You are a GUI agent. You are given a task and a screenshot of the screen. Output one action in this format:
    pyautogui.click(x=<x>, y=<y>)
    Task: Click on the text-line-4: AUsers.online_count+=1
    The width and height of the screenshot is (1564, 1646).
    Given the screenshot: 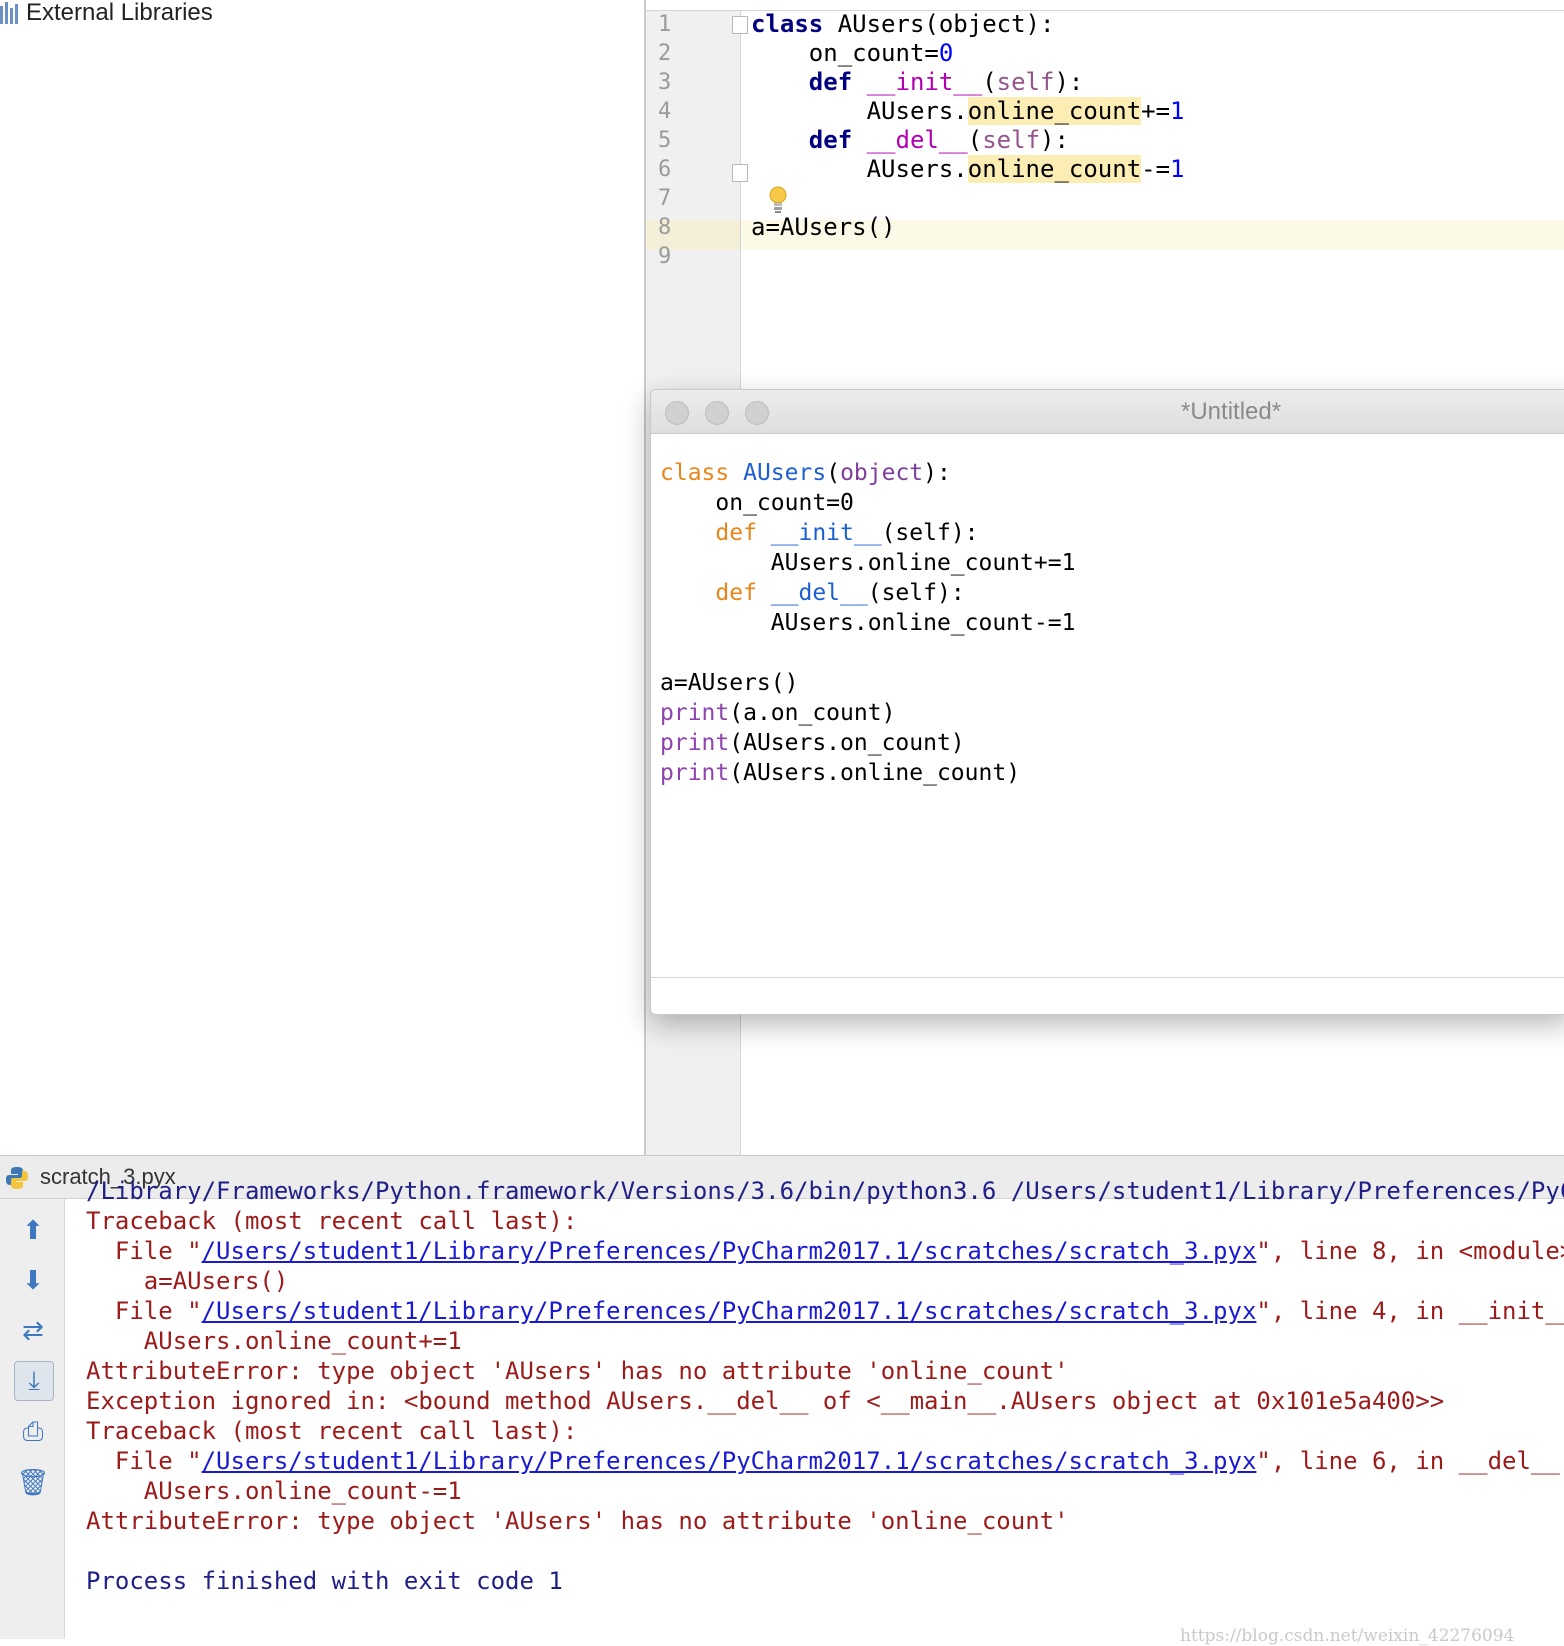 What is the action you would take?
    pyautogui.click(x=868, y=563)
    